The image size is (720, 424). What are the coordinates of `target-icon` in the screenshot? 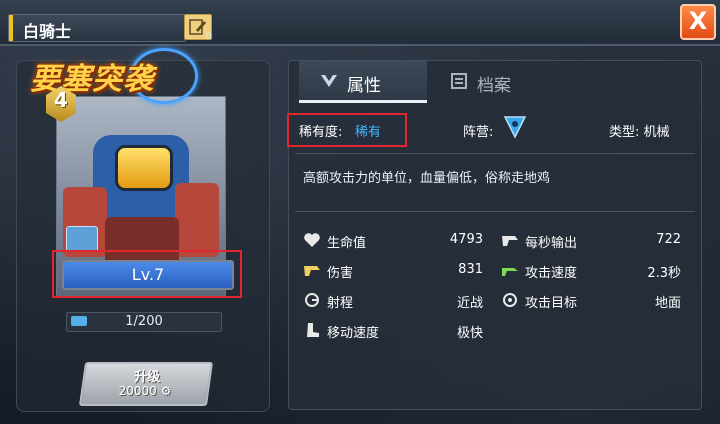 It's located at (510, 300).